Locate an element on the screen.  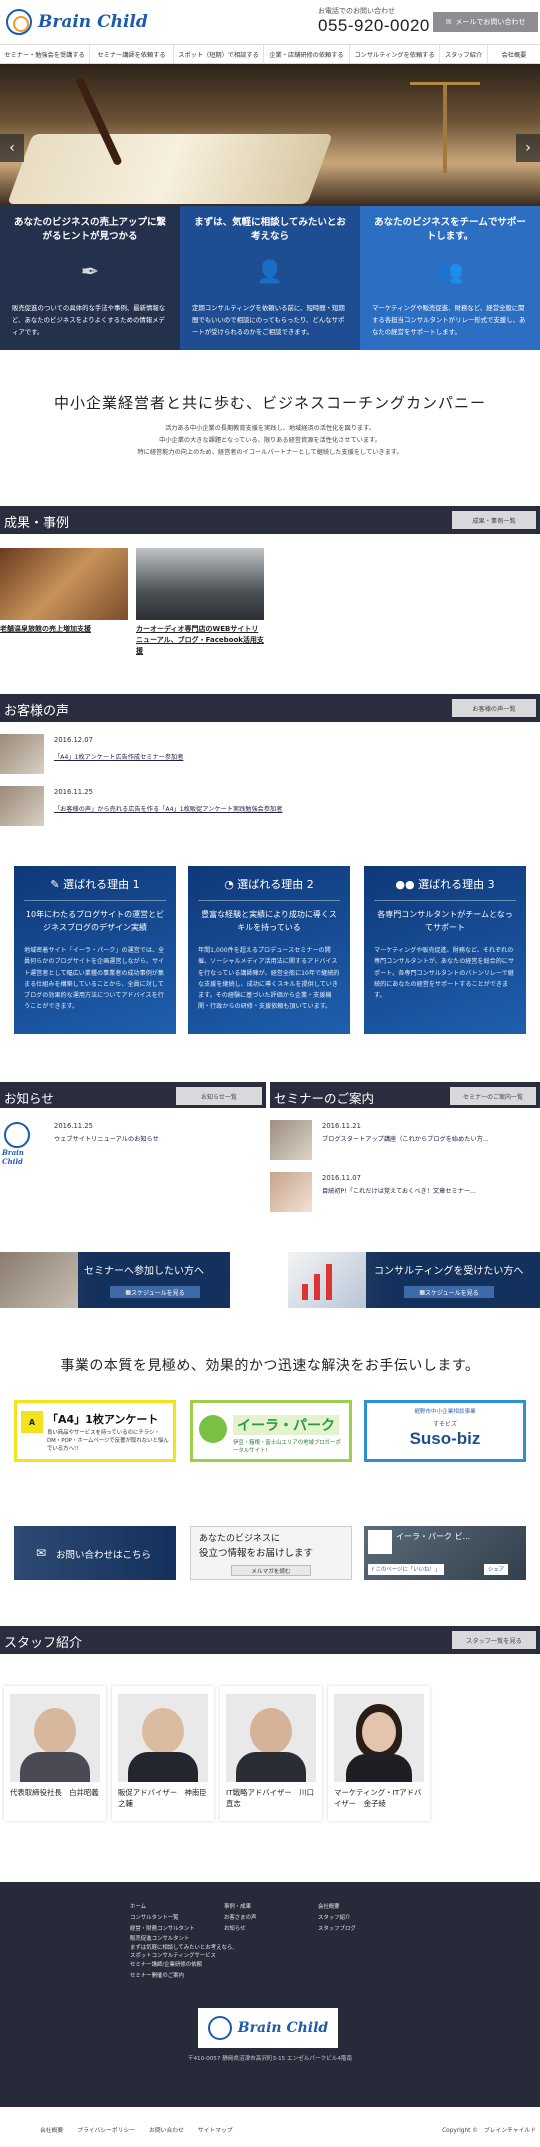
contact-banner-label: お問い合わせはこちら is located at coordinates (104, 1555).